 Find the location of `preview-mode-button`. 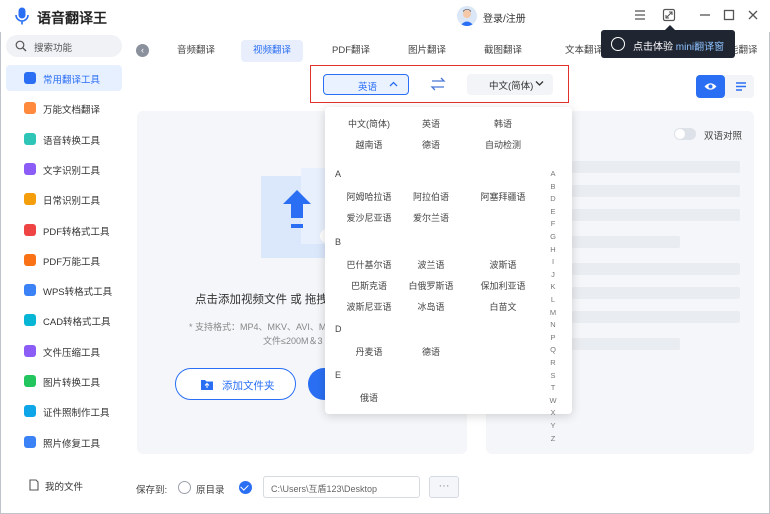

preview-mode-button is located at coordinates (710, 86).